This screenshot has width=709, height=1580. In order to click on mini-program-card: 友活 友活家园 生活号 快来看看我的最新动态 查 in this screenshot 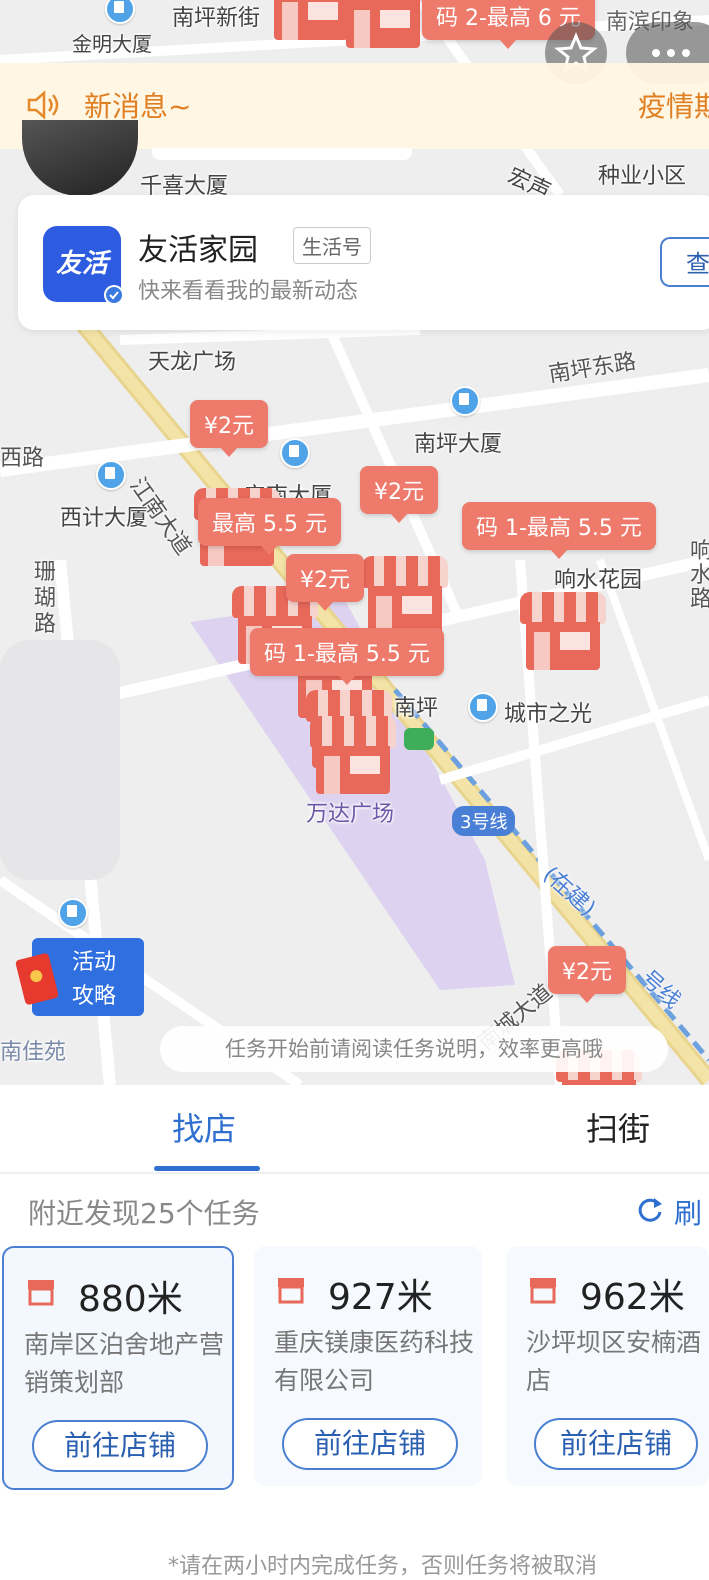, I will do `click(363, 262)`.